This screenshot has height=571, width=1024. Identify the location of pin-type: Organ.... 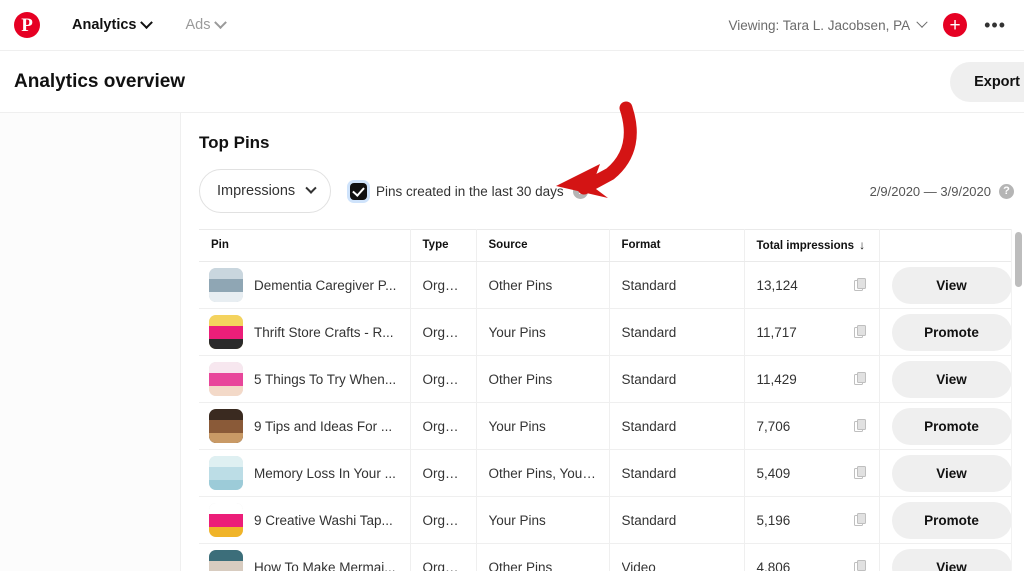
(443, 332).